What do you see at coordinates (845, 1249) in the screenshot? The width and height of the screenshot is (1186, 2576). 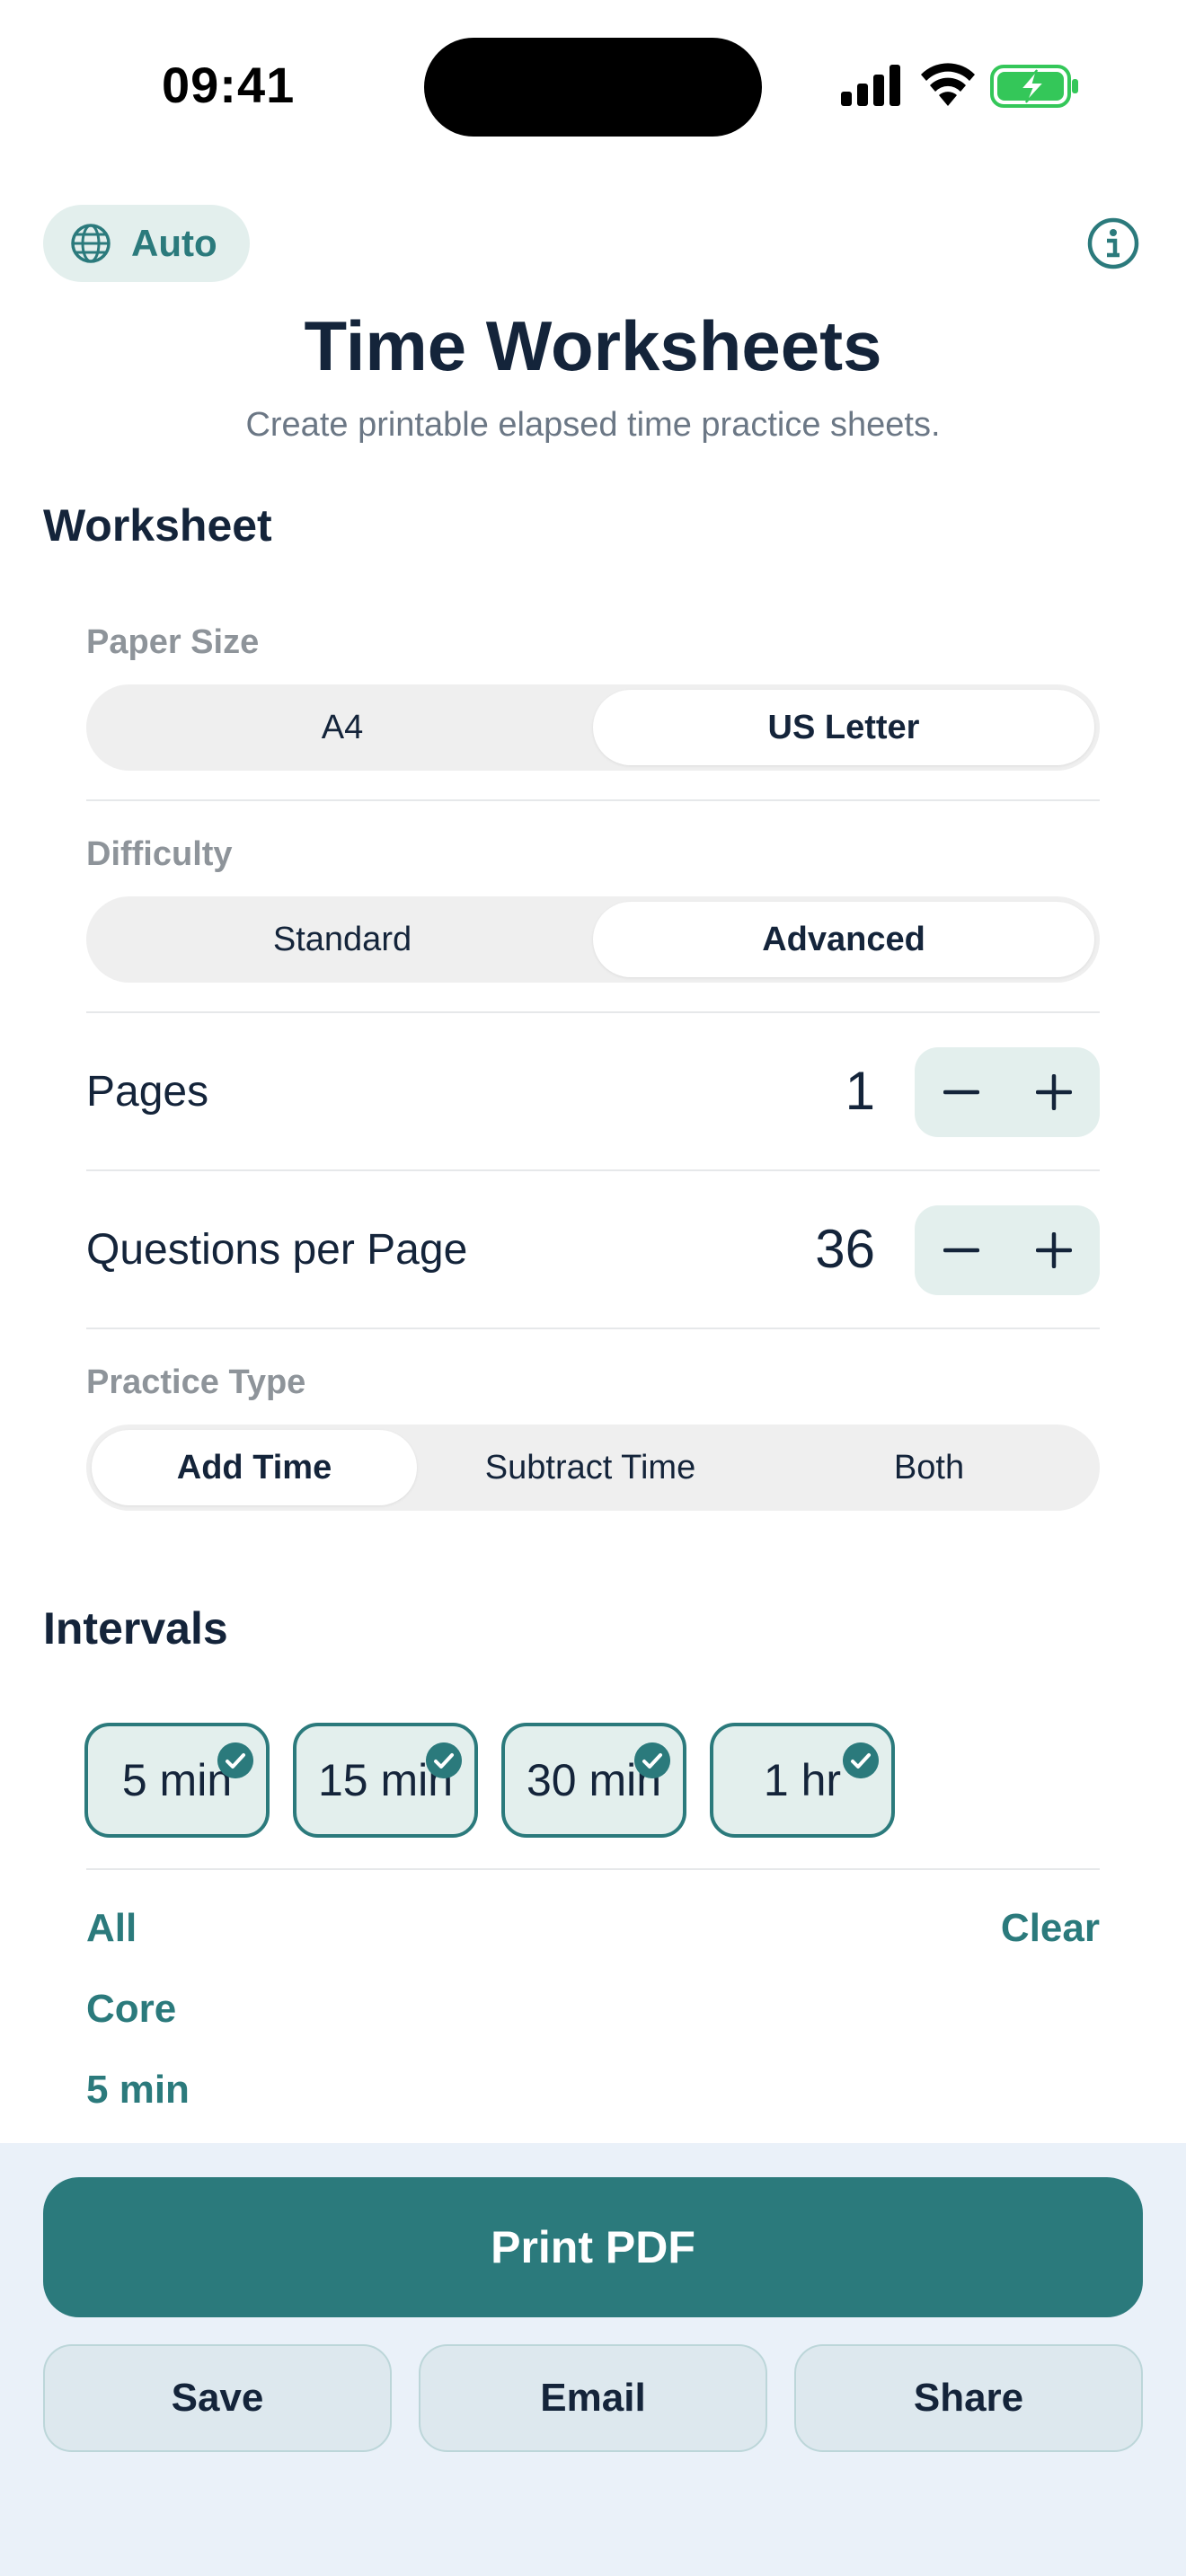 I see `questions-per-page-value: 36` at bounding box center [845, 1249].